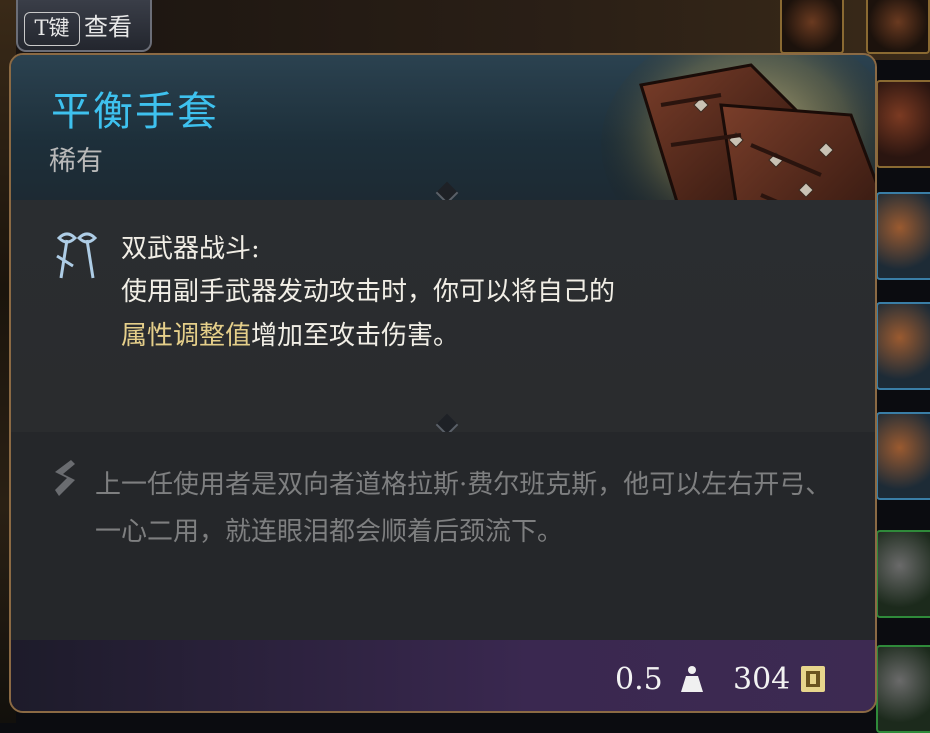  I want to click on feature-text: 增加至攻击伤害。, so click(355, 336).